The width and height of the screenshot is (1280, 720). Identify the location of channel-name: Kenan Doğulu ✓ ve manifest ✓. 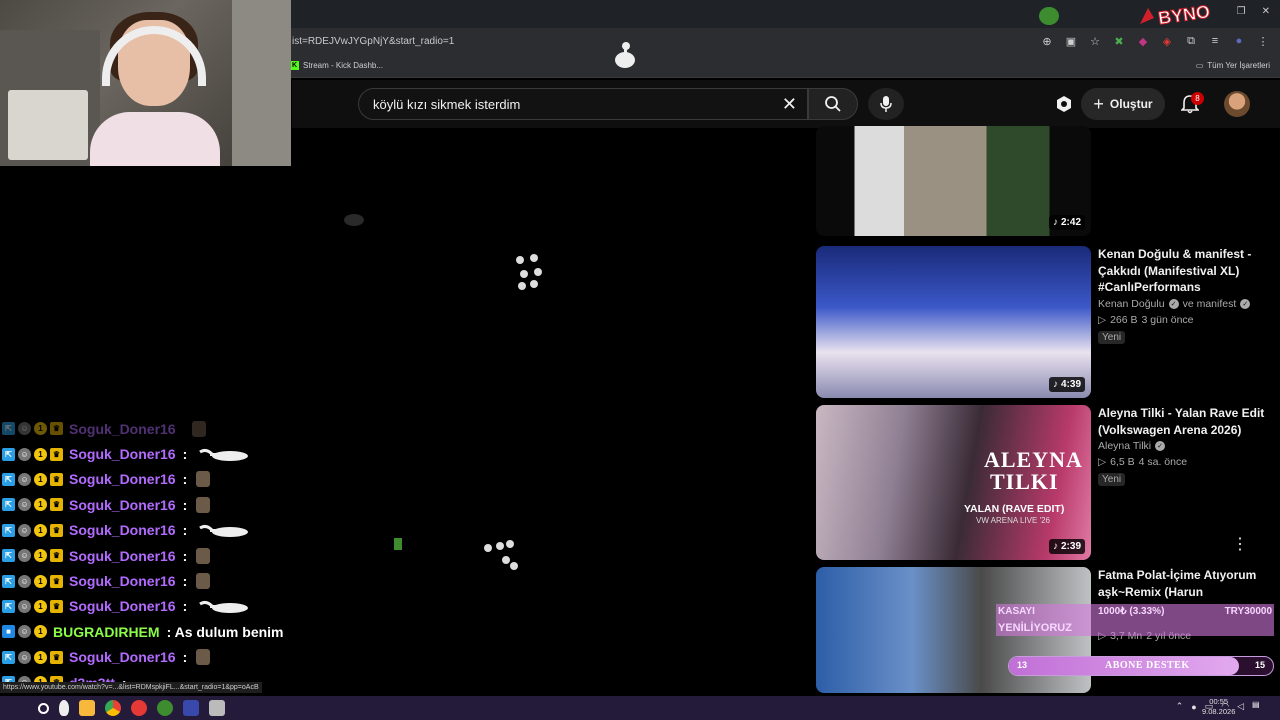
(1183, 304).